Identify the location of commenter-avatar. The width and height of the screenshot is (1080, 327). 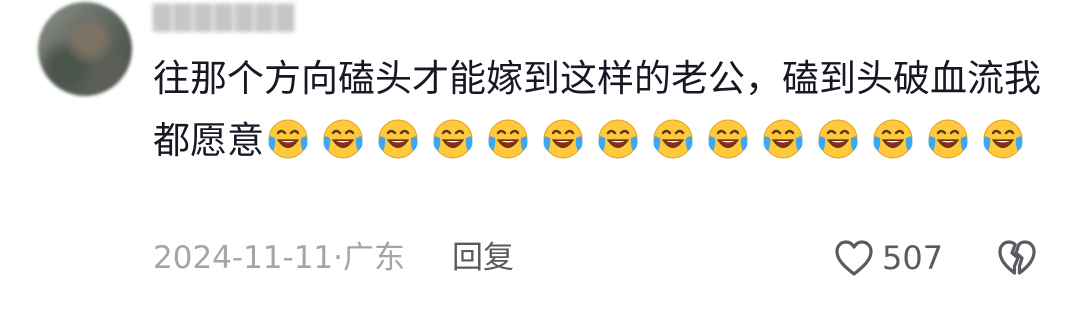
(85, 49).